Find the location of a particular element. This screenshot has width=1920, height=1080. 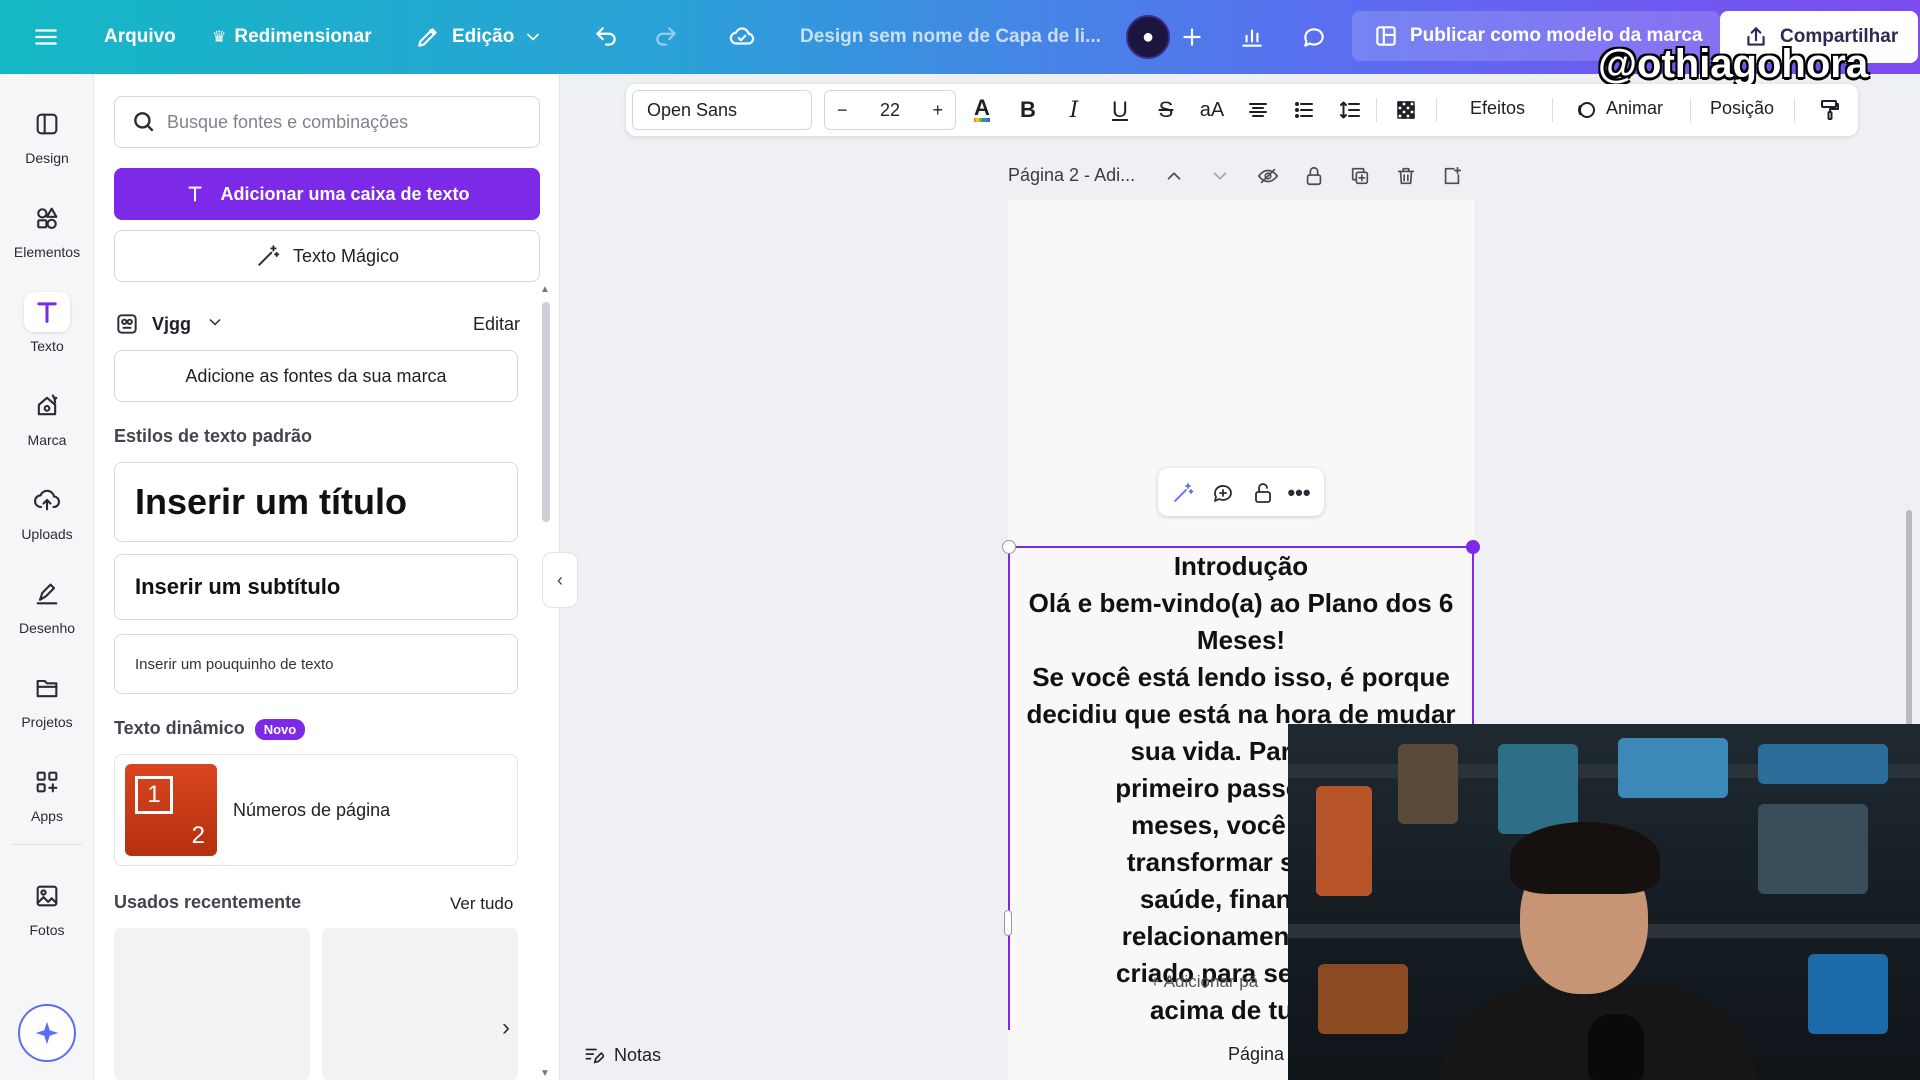

rail-item-projects: Projetos is located at coordinates (47, 699).